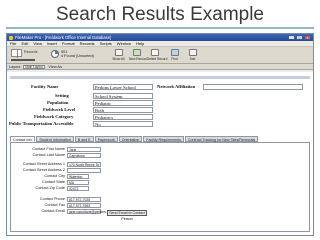 This screenshot has height=240, width=320. I want to click on contact-city-label: Contact City, so click(54, 176).